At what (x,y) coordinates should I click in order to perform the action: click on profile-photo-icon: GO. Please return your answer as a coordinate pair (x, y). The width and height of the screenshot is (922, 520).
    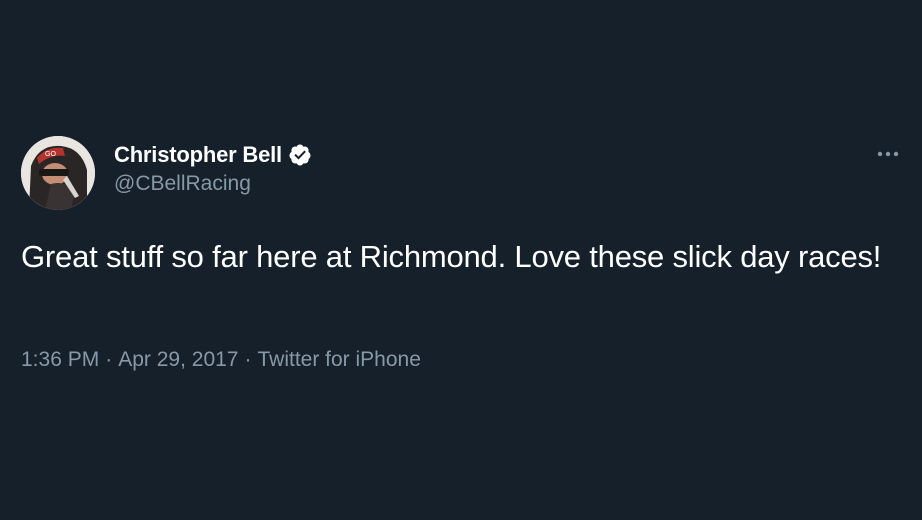
    Looking at the image, I should click on (58, 173).